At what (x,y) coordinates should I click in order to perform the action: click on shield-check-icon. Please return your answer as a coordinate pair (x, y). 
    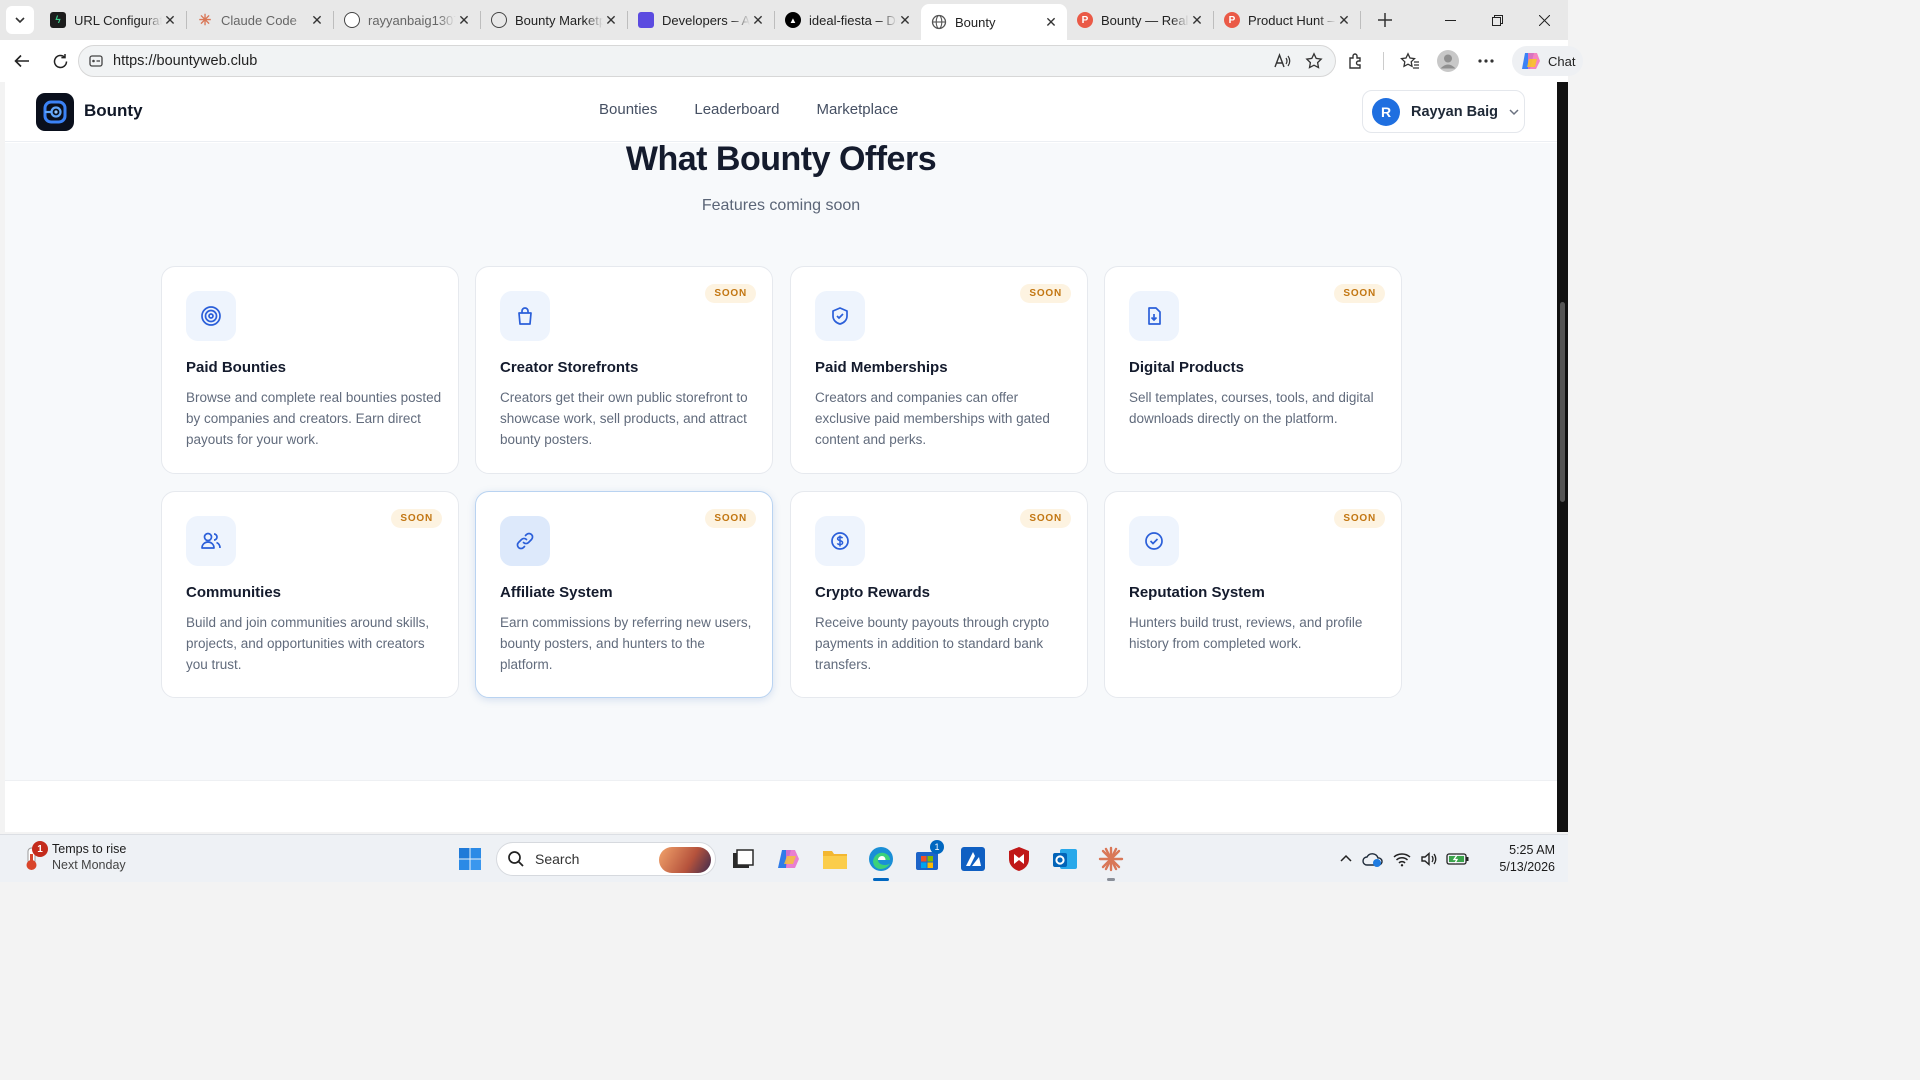
    Looking at the image, I should click on (840, 316).